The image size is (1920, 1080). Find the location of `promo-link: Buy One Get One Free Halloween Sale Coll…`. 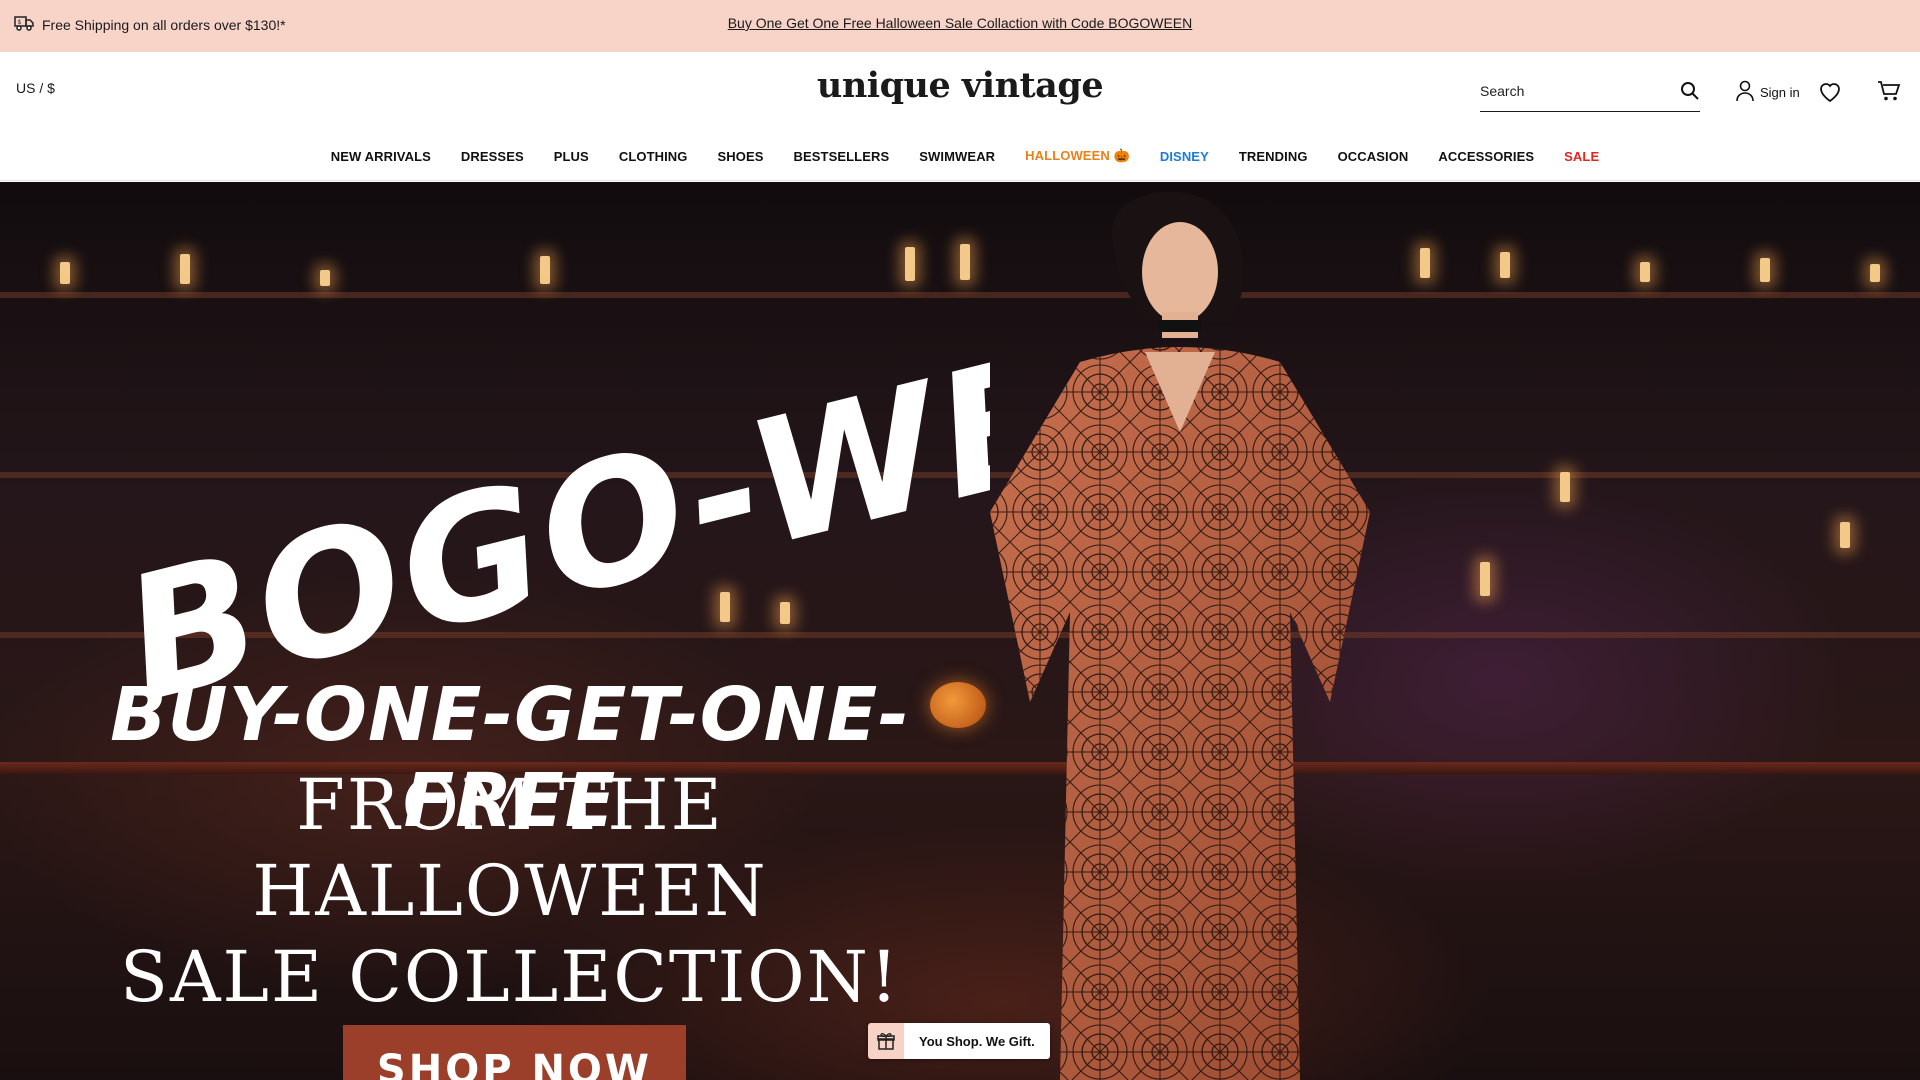

promo-link: Buy One Get One Free Halloween Sale Coll… is located at coordinates (960, 23).